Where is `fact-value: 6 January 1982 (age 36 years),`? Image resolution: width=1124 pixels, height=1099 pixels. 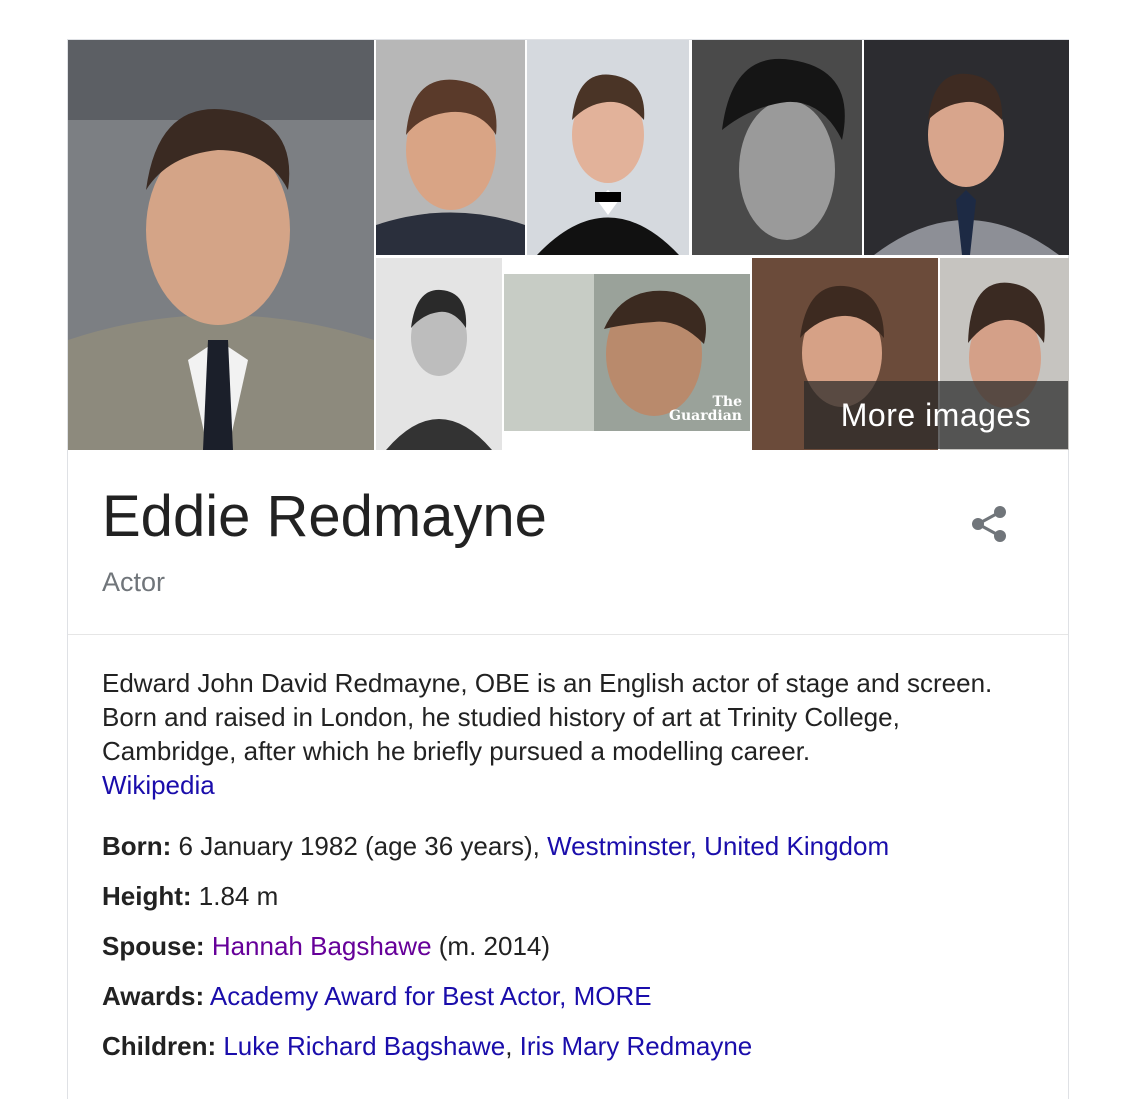 fact-value: 6 January 1982 (age 36 years), is located at coordinates (359, 846).